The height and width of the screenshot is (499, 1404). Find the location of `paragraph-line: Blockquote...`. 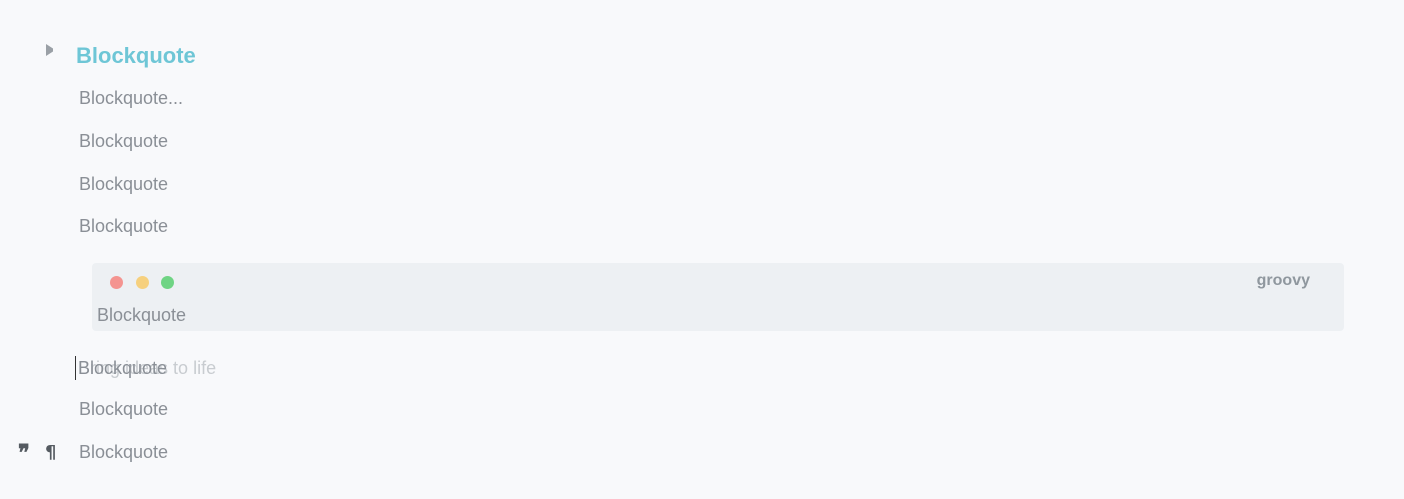

paragraph-line: Blockquote... is located at coordinates (131, 98).